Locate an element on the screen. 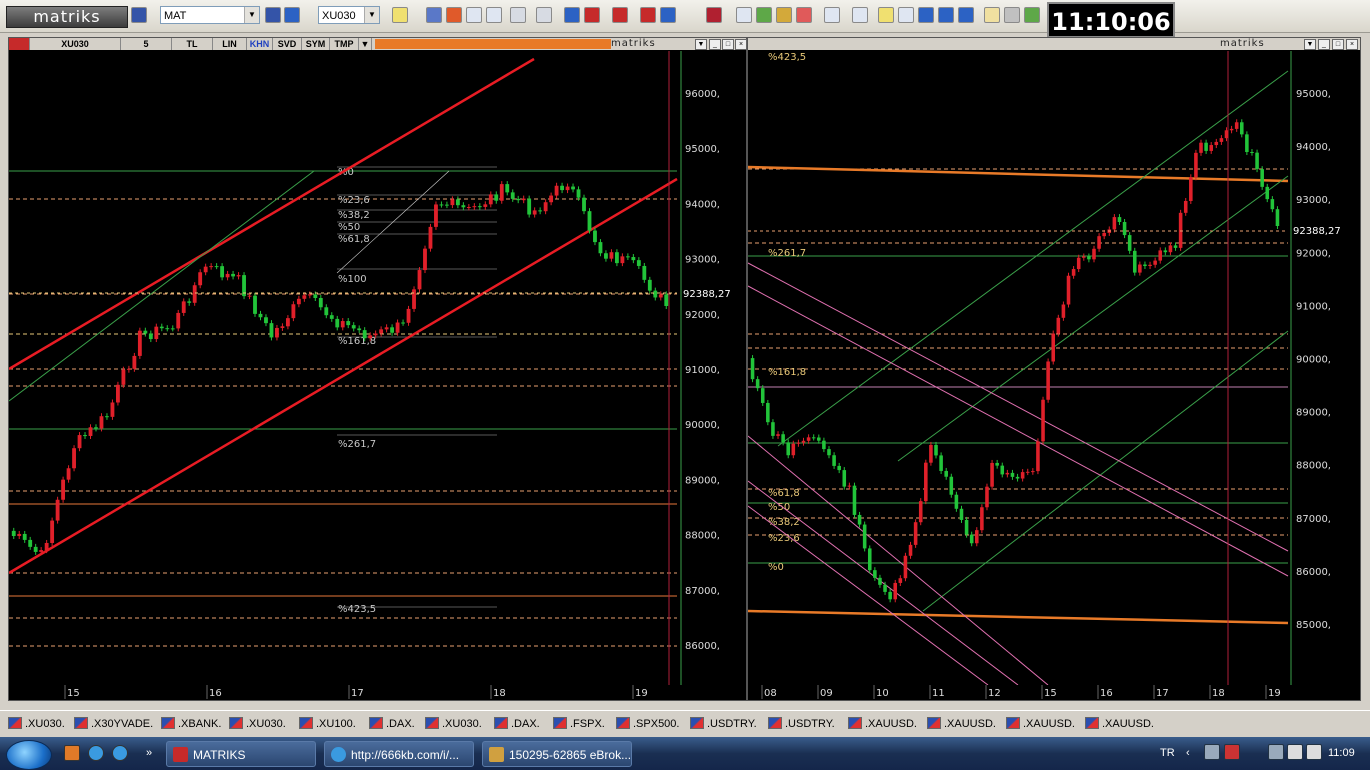 This screenshot has width=1370, height=770. layout-select: MAT ▼ is located at coordinates (210, 15).